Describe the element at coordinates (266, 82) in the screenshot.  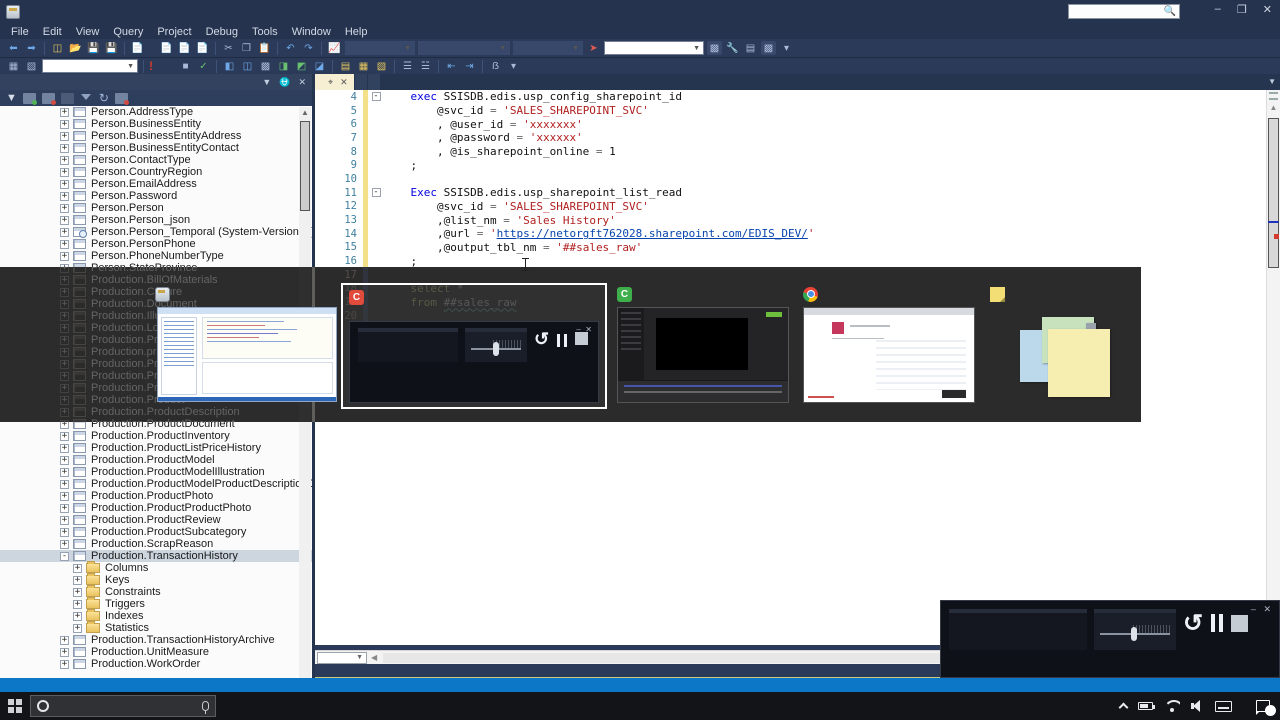
I see `panel-menu-icon: ▼` at that location.